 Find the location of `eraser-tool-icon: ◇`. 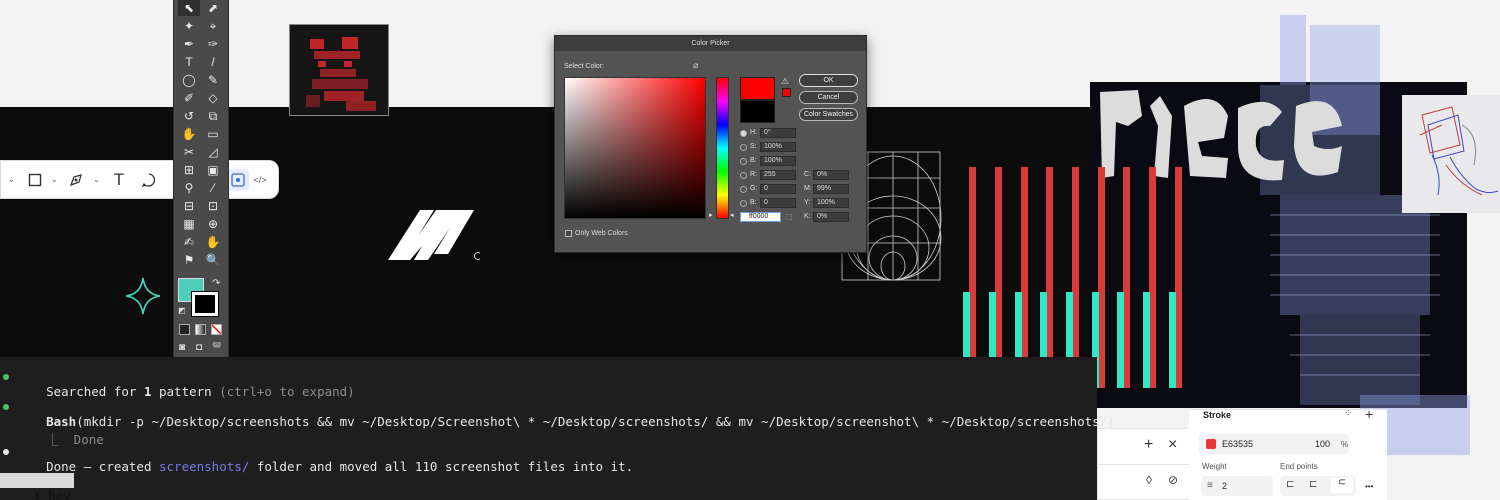

eraser-tool-icon: ◇ is located at coordinates (213, 98).